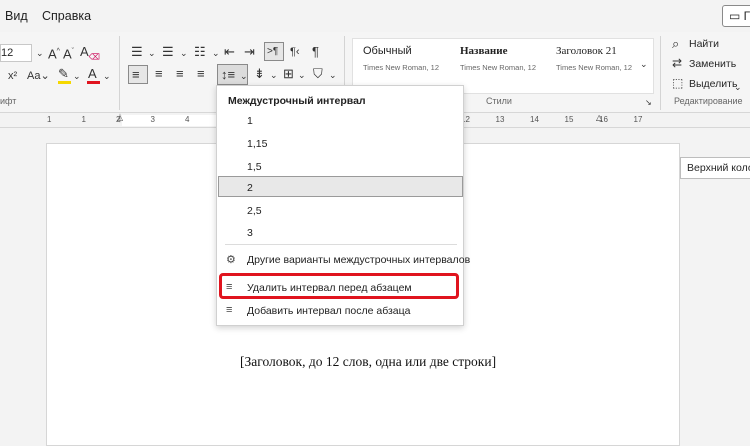 Image resolution: width=750 pixels, height=446 pixels. Describe the element at coordinates (38, 76) in the screenshot. I see `change-case-icon: Aa⌄` at that location.